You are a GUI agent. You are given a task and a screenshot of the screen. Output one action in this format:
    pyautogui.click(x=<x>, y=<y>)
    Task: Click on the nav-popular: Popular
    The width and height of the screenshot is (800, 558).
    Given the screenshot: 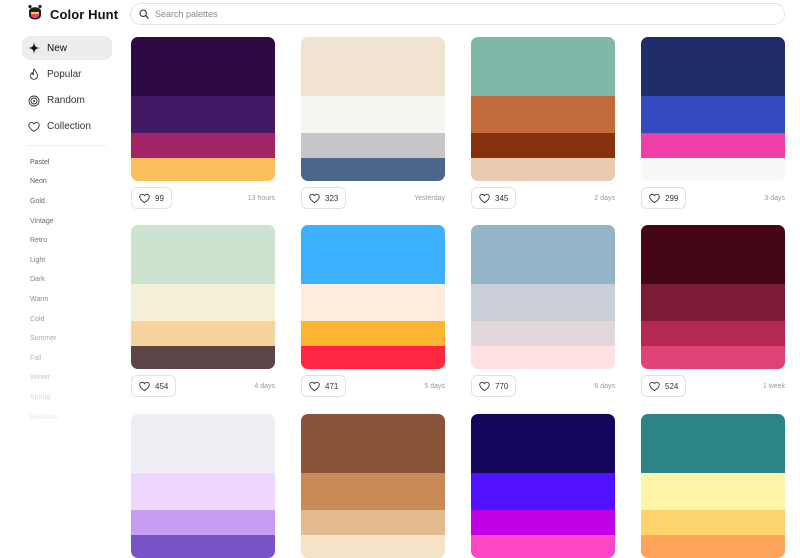 What is the action you would take?
    pyautogui.click(x=67, y=74)
    